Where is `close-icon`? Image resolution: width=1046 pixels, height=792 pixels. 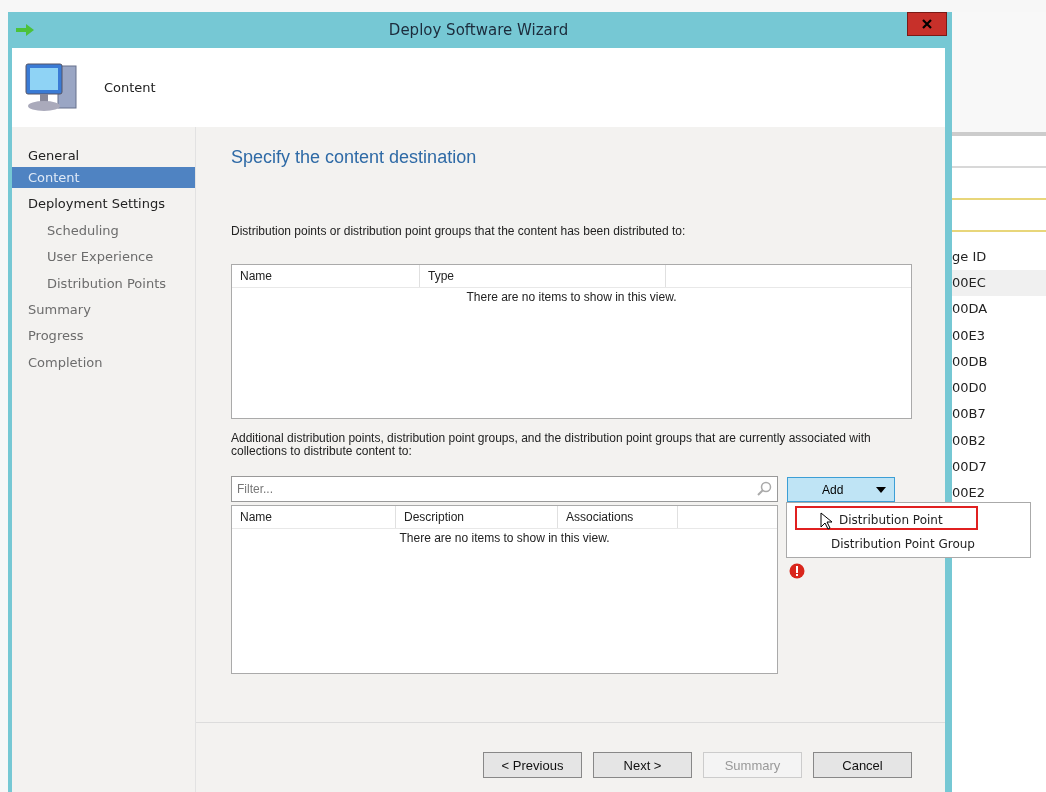 close-icon is located at coordinates (927, 24).